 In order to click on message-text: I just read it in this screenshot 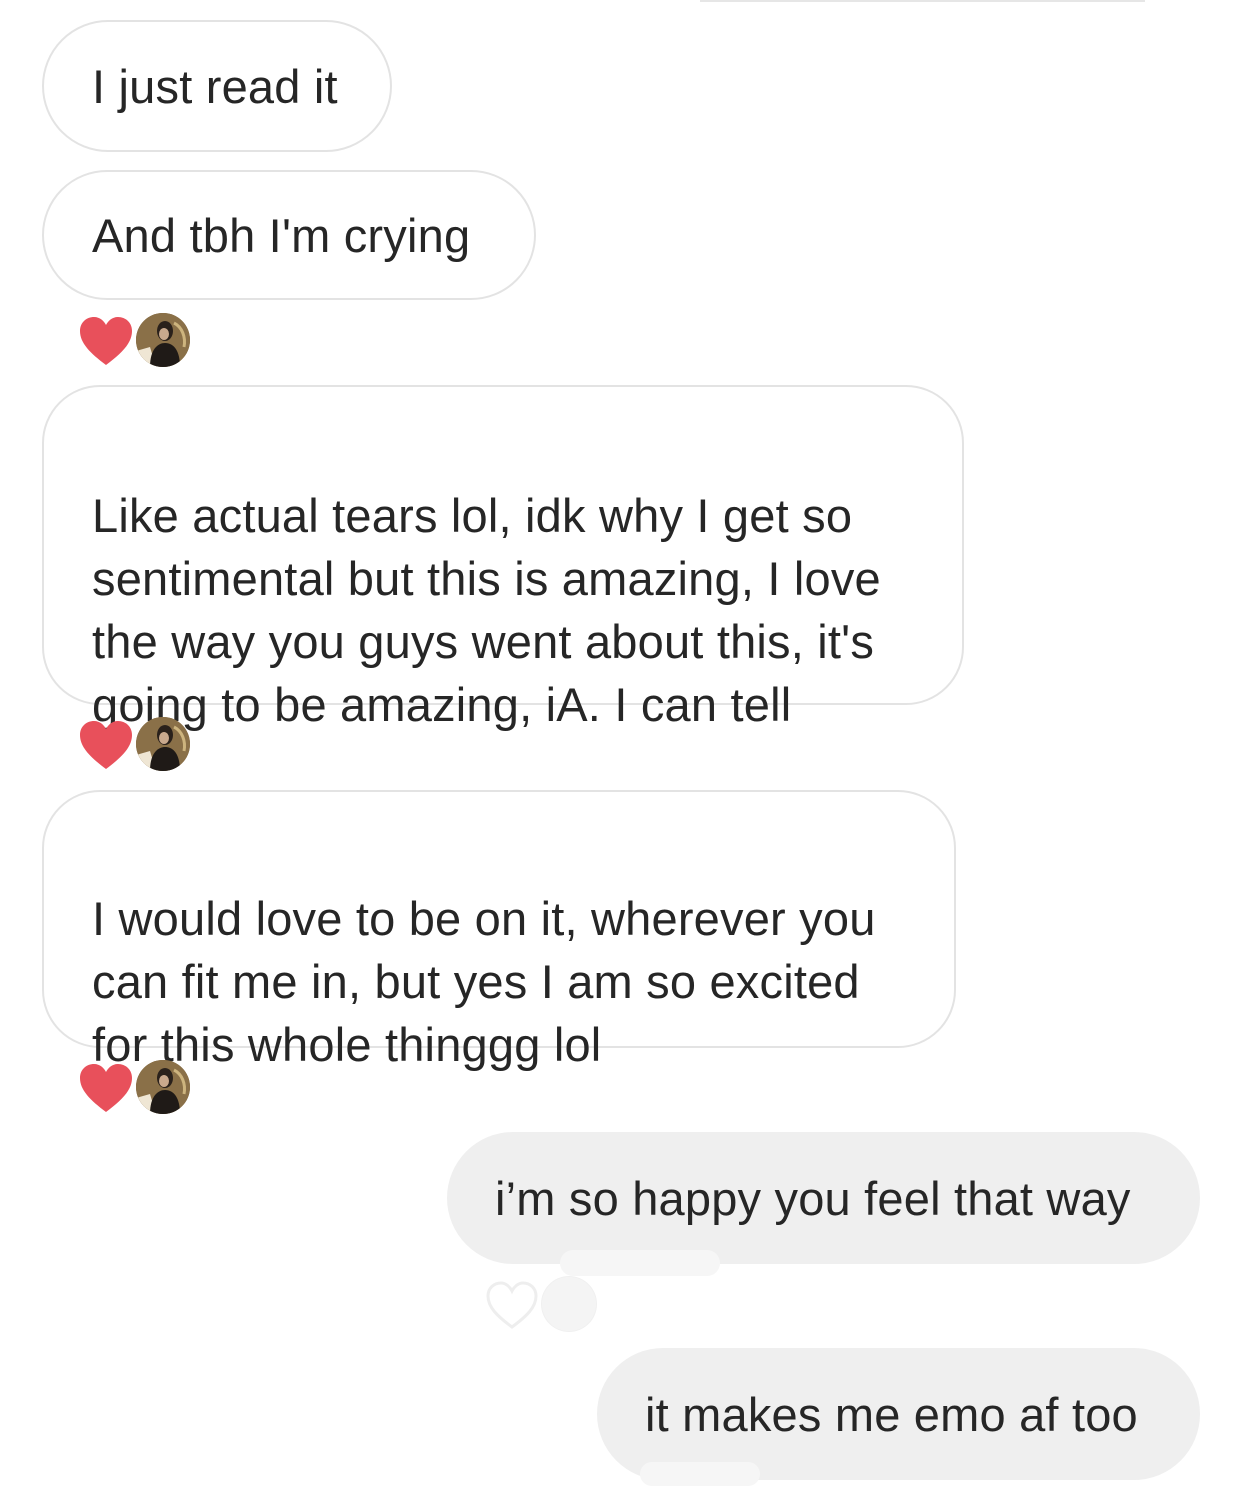, I will do `click(215, 86)`.